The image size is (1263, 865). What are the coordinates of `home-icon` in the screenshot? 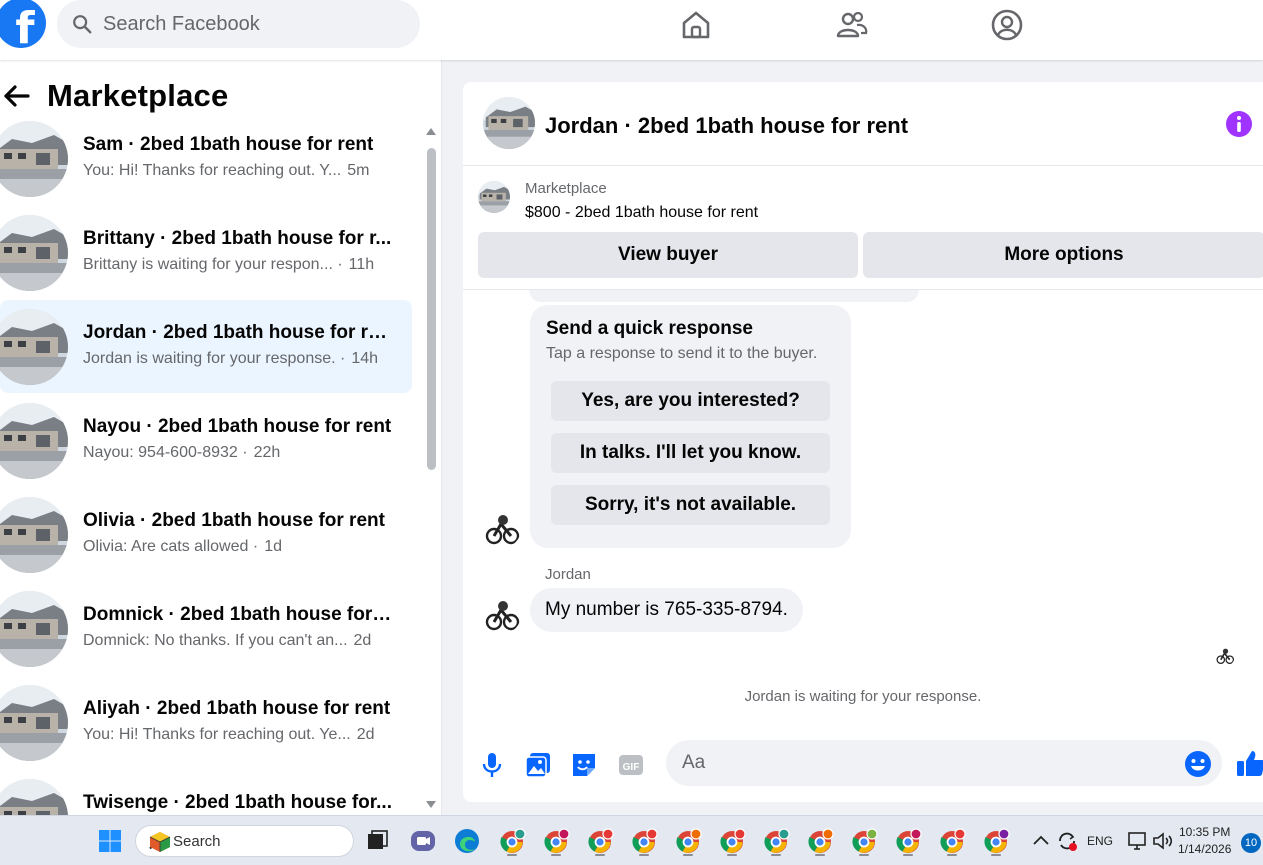 It's located at (696, 25).